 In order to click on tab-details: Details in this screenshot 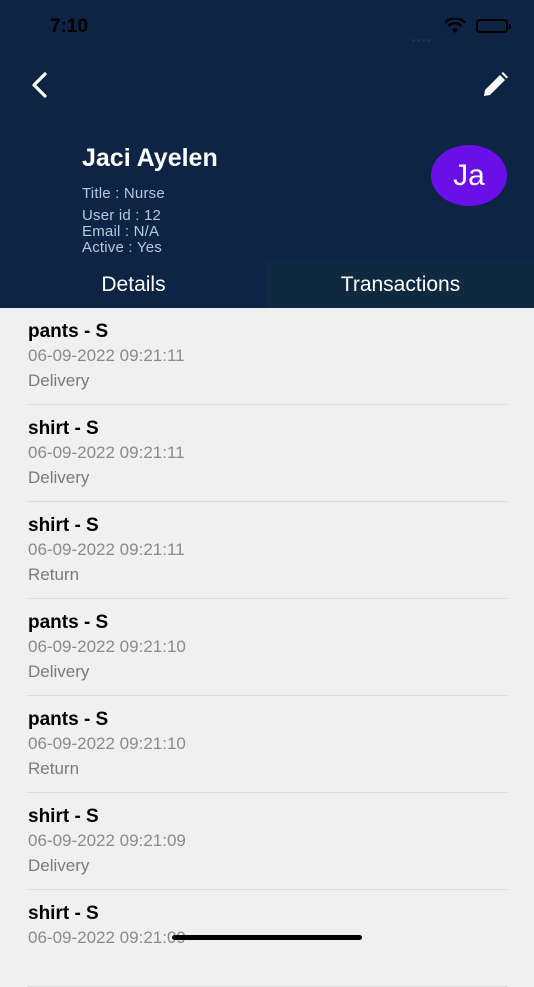, I will do `click(133, 284)`.